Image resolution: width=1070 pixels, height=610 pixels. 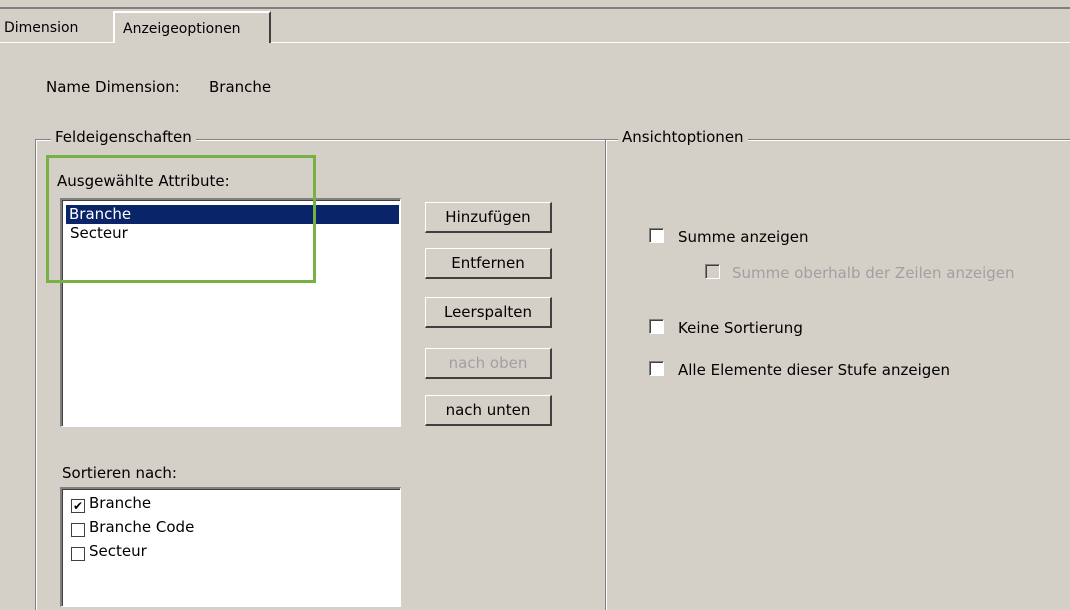 What do you see at coordinates (535, 8) in the screenshot?
I see `tabstrip-top-border` at bounding box center [535, 8].